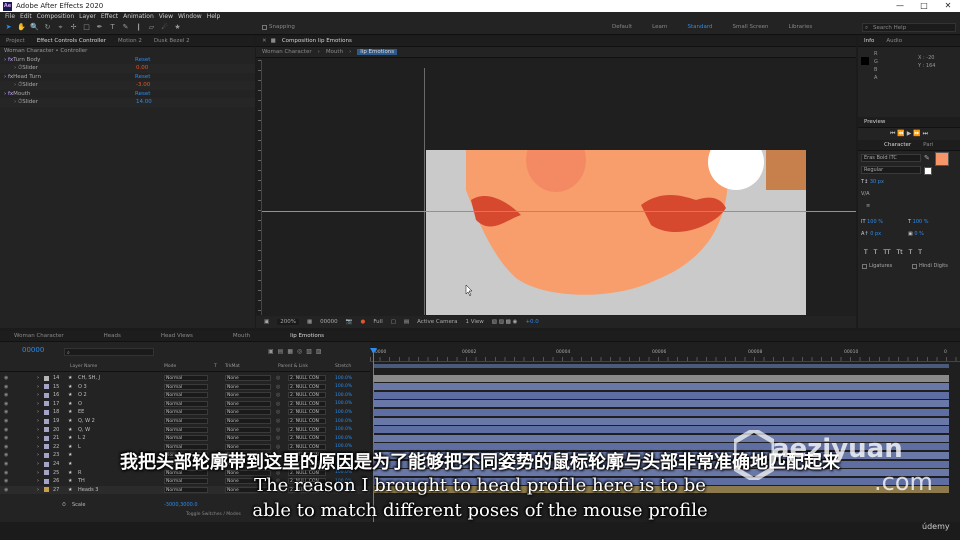 This screenshot has height=540, width=960. Describe the element at coordinates (241, 336) in the screenshot. I see `tab-mouth: Mouth` at that location.